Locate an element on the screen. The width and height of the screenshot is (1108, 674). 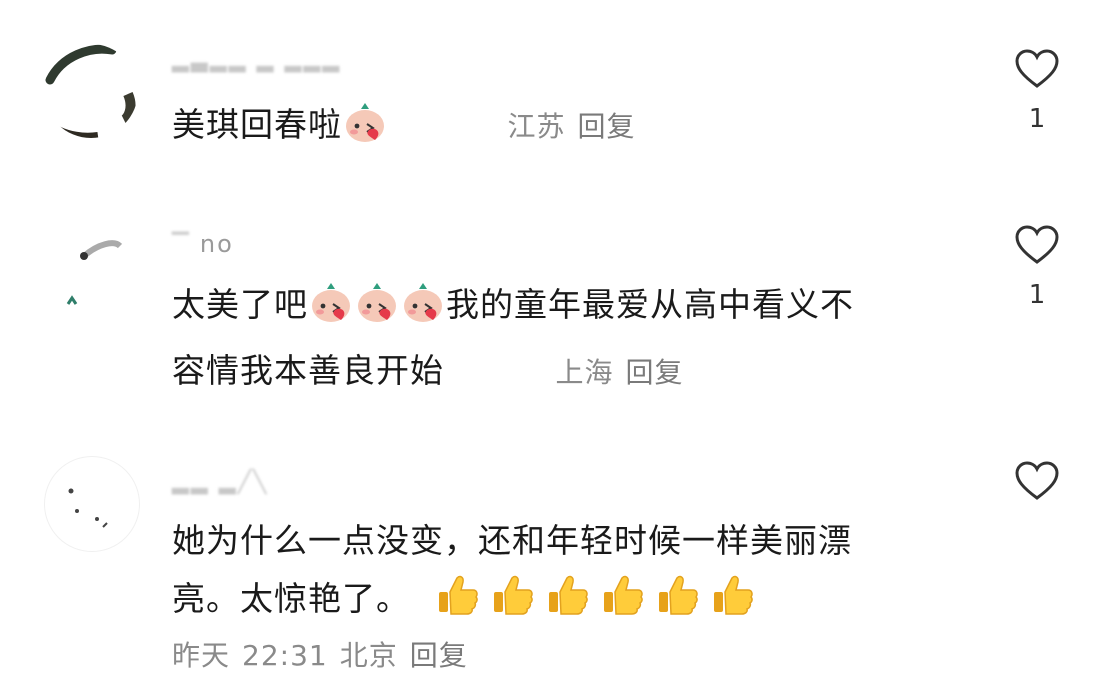
like-group is located at coordinates (1037, 481).